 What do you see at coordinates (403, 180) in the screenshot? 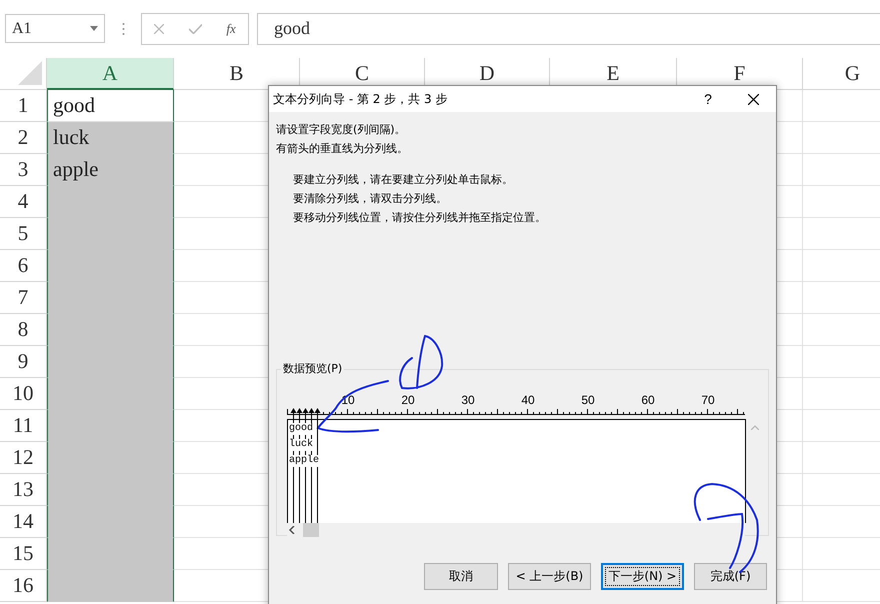
I see `instruction-text: 要建立分列线，请在要建立分列处单击鼠标。` at bounding box center [403, 180].